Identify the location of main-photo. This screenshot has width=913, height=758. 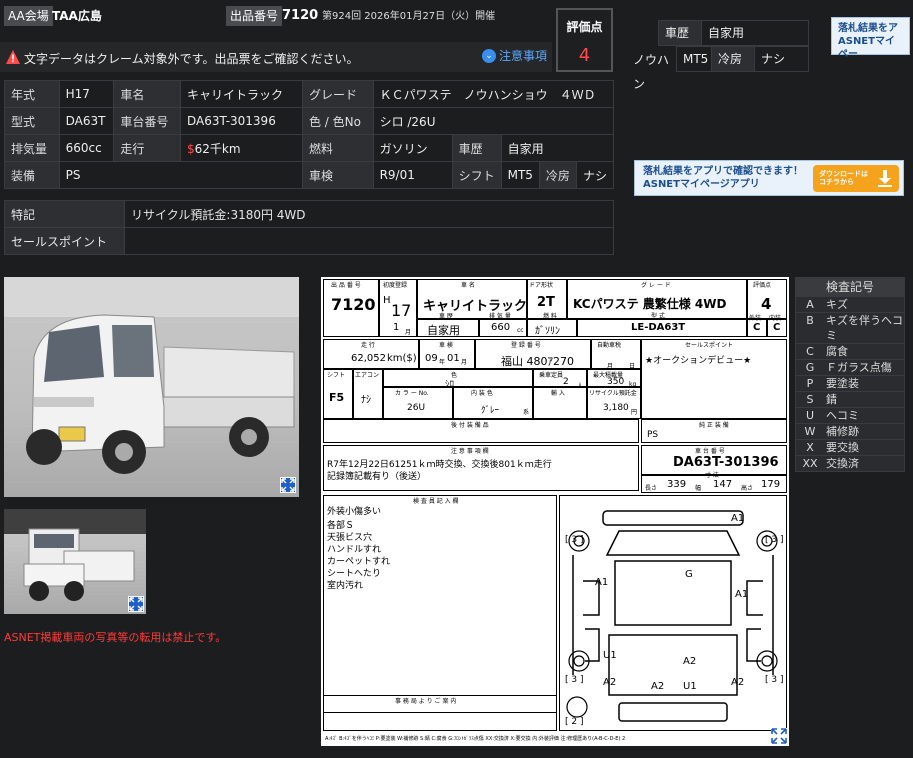
(151, 387).